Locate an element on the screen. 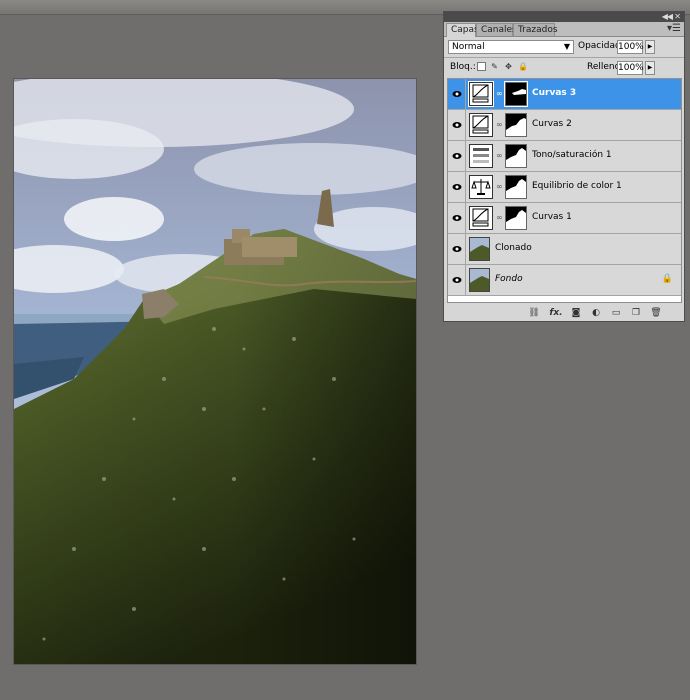  fill-slider-toggle: ▶ is located at coordinates (650, 68).